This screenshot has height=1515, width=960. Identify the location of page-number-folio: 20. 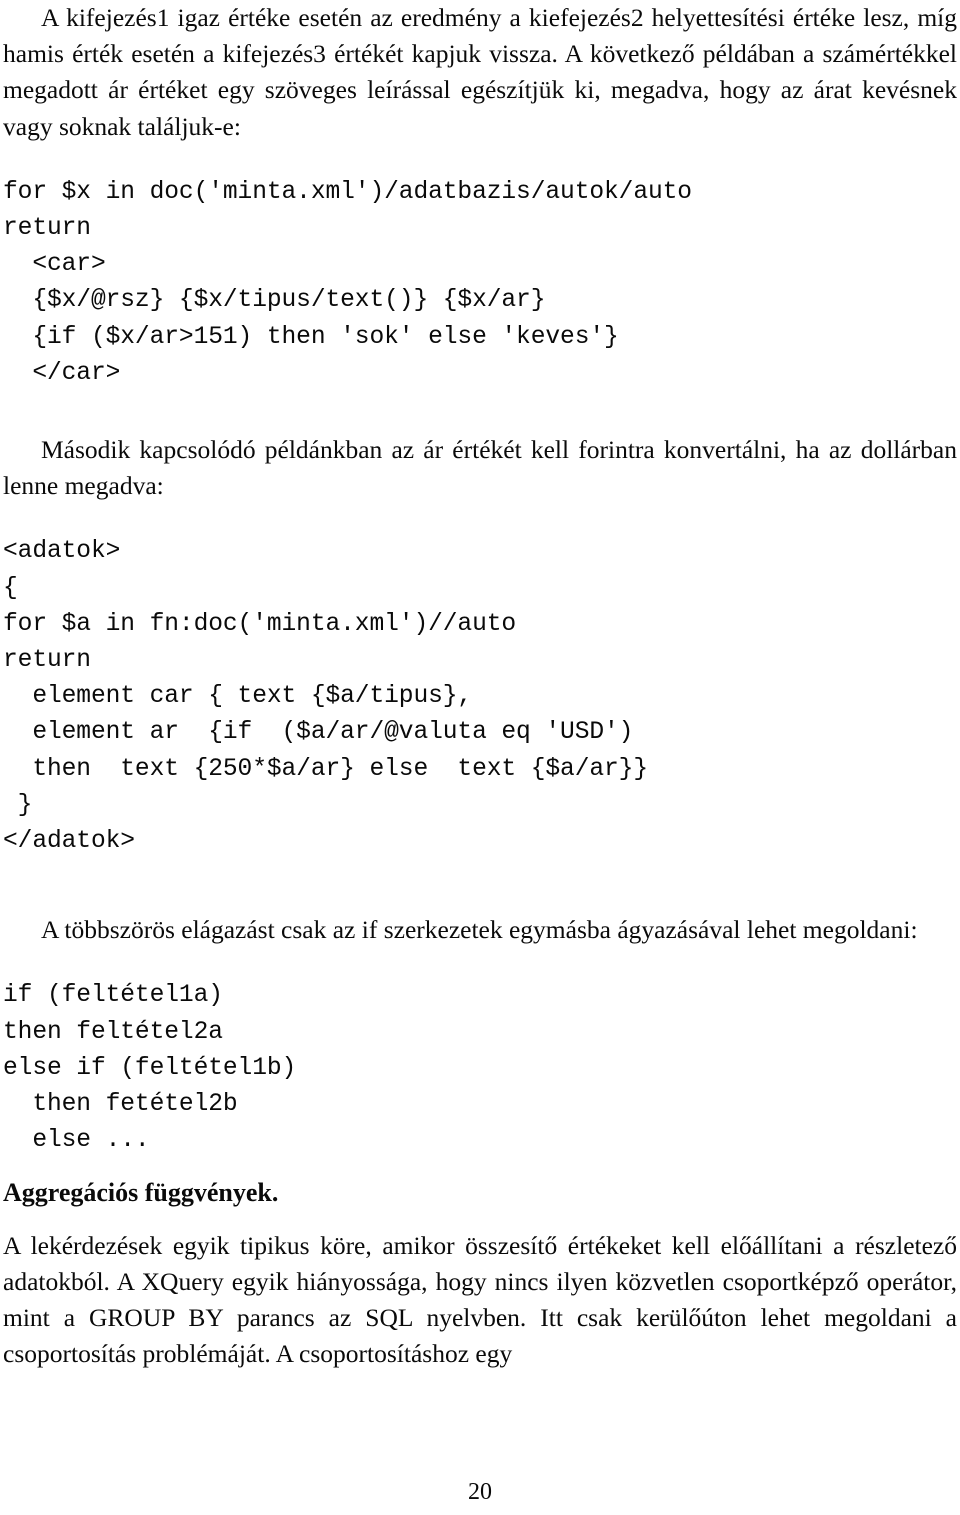
(480, 1492).